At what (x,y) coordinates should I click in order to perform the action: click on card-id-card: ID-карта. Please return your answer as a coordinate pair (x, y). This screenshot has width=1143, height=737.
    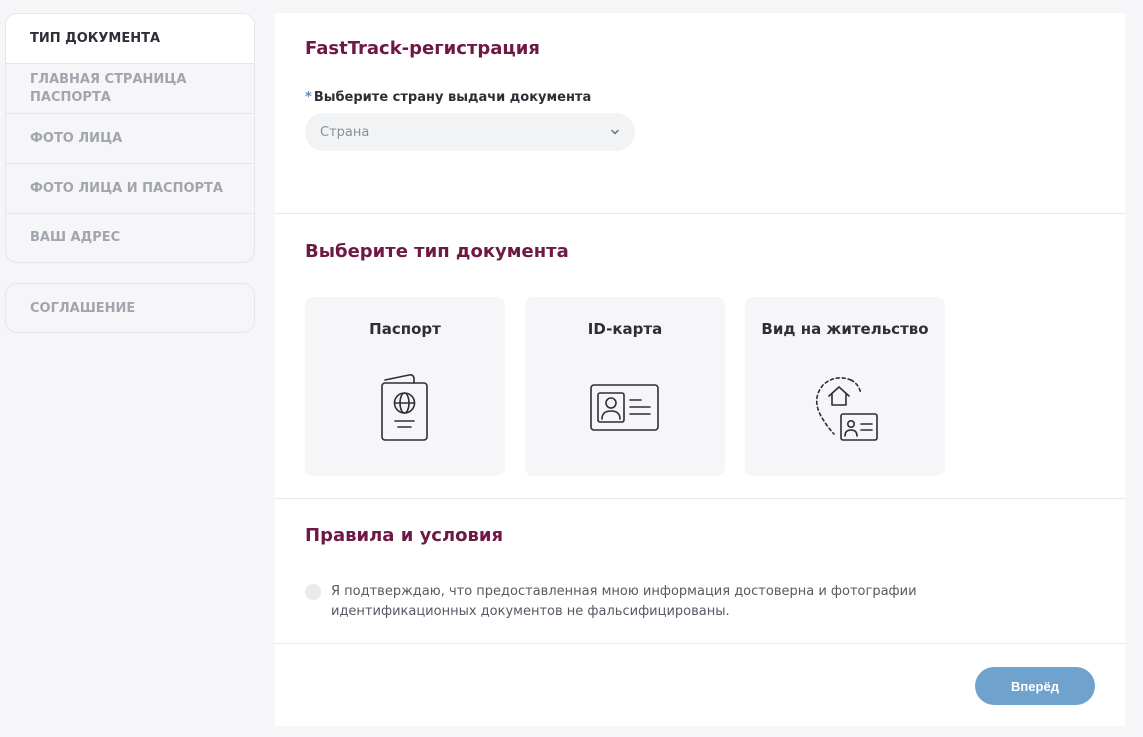
    Looking at the image, I should click on (625, 386).